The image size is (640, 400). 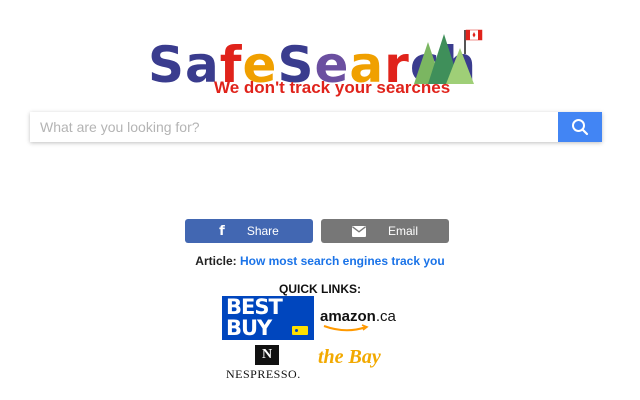 I want to click on nespresso-logo-link: N NESPRESSO., so click(x=269, y=363).